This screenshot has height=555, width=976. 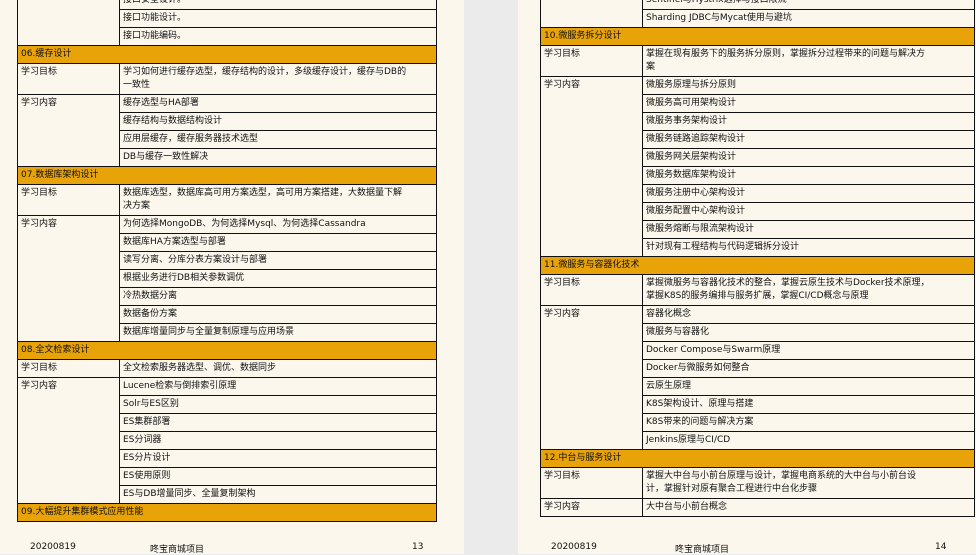 What do you see at coordinates (278, 140) in the screenshot?
I see `content-item: 应用层缓存，缓存服务器技术选型` at bounding box center [278, 140].